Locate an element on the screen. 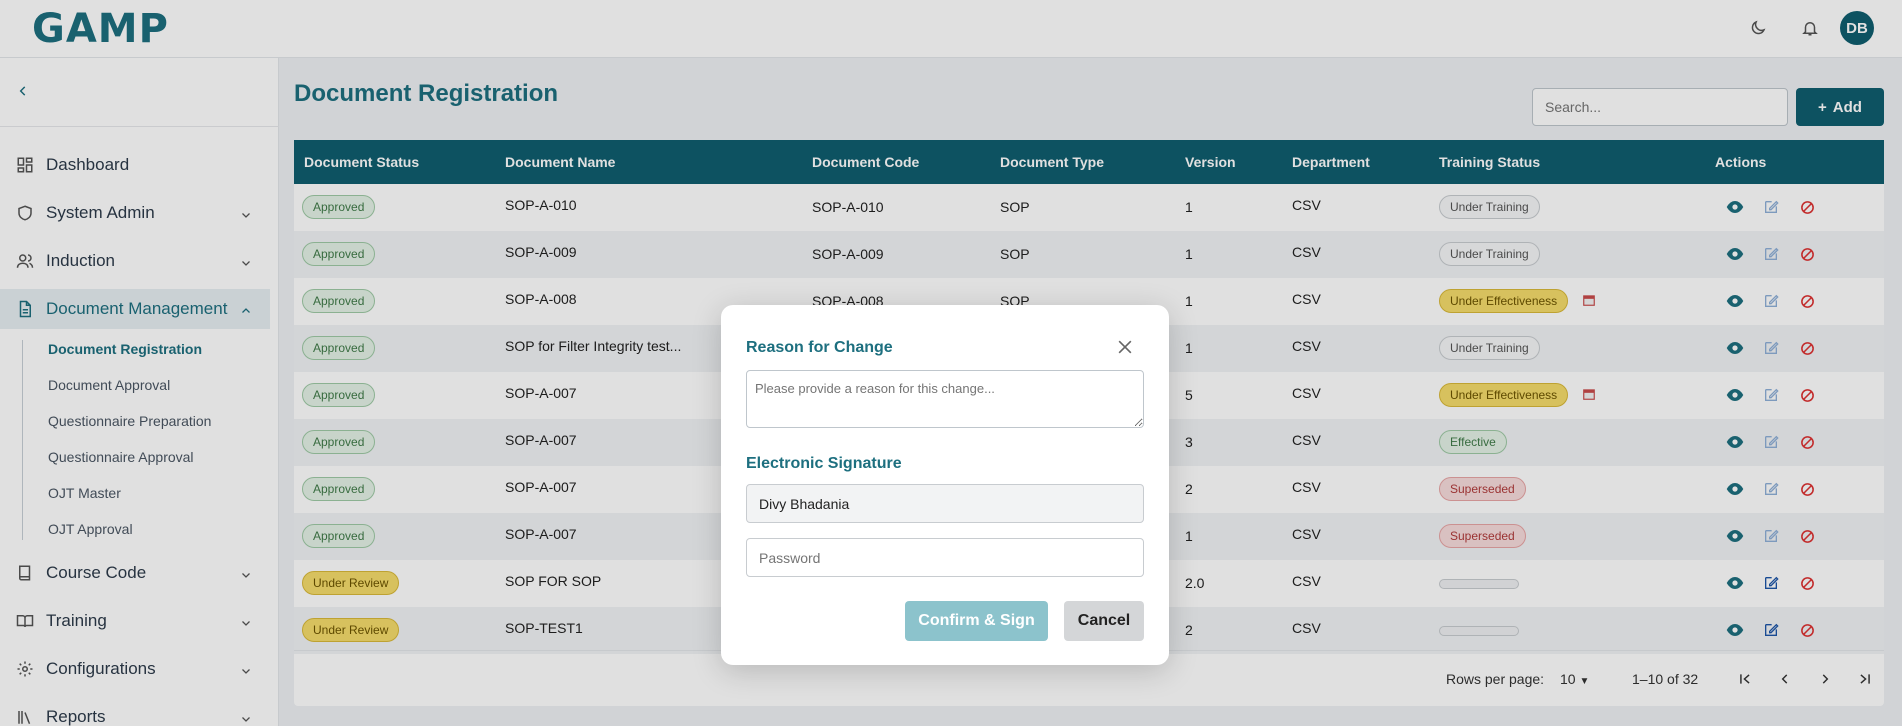 The image size is (1902, 726). cancel-button: Cancel is located at coordinates (1104, 621).